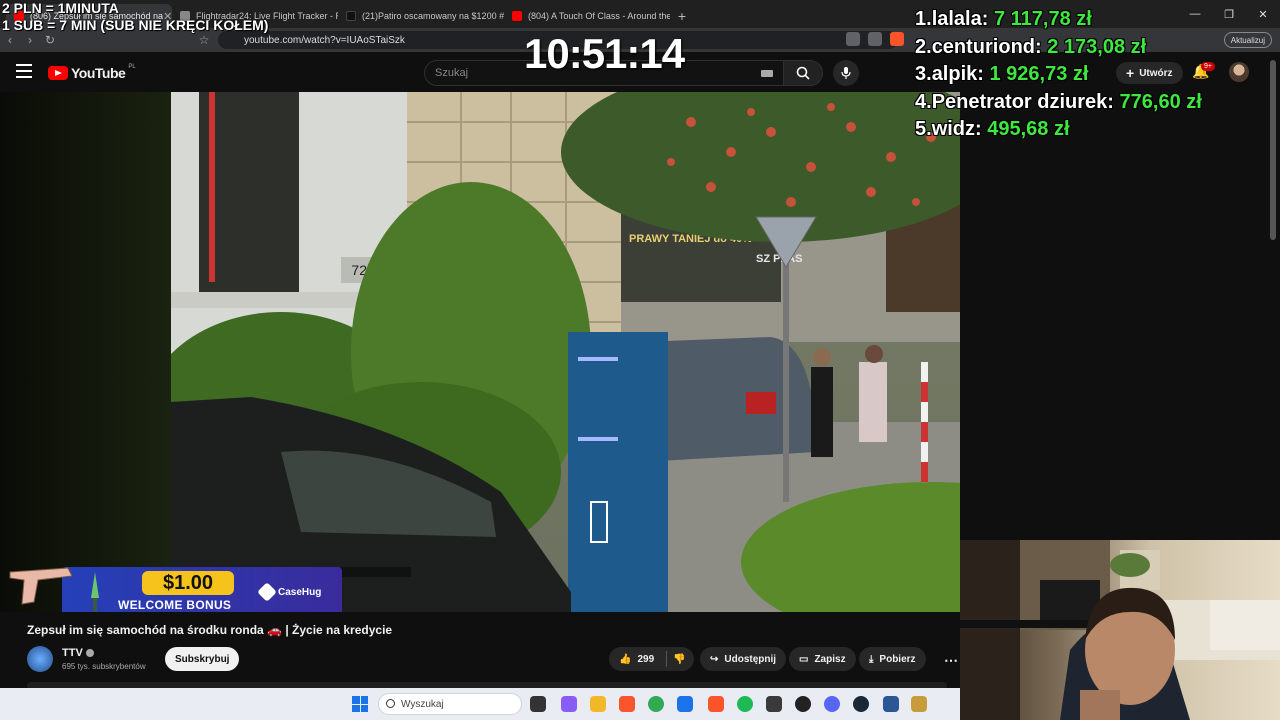 This screenshot has height=720, width=1280. Describe the element at coordinates (433, 16) in the screenshot. I see `tab-label: (21)Patiro oscamowany na $1200 #pa` at that location.